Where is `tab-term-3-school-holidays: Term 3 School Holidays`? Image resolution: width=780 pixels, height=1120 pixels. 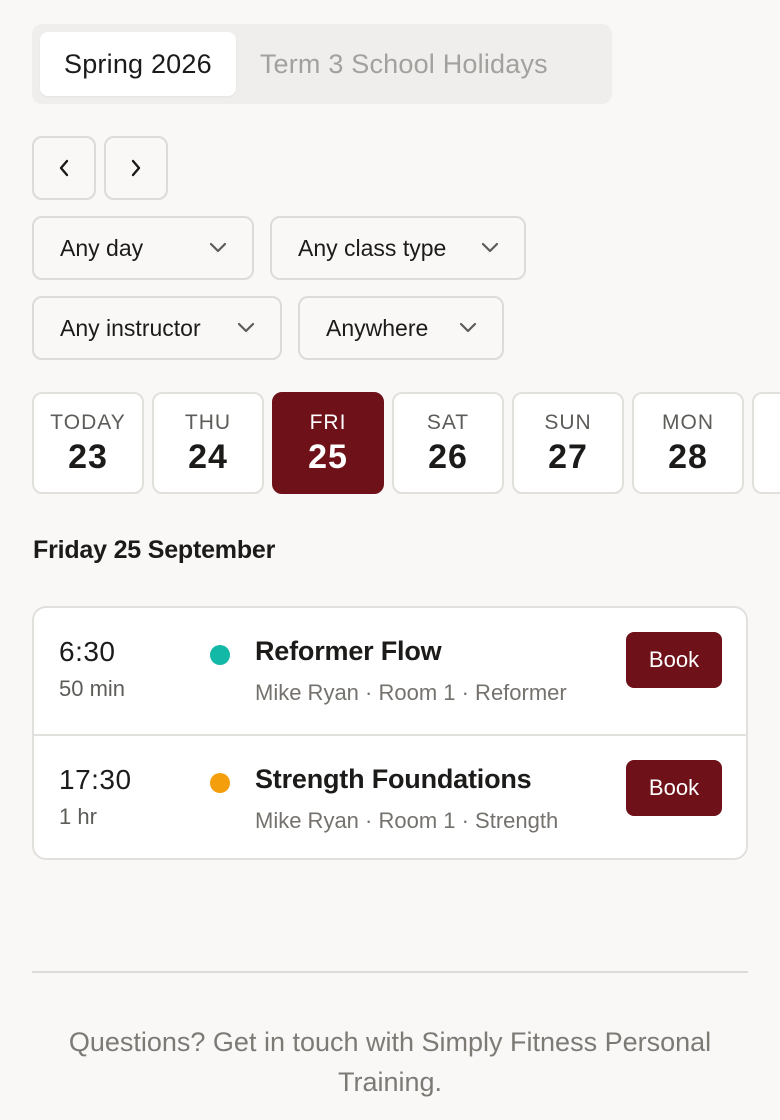
tab-term-3-school-holidays: Term 3 School Holidays is located at coordinates (404, 64).